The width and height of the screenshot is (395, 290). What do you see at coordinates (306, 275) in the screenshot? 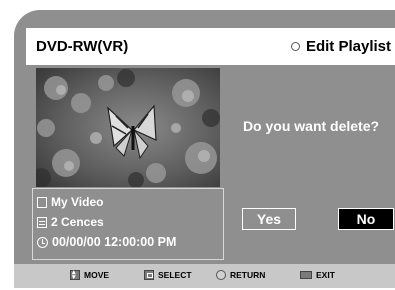
I see `exit-icon` at bounding box center [306, 275].